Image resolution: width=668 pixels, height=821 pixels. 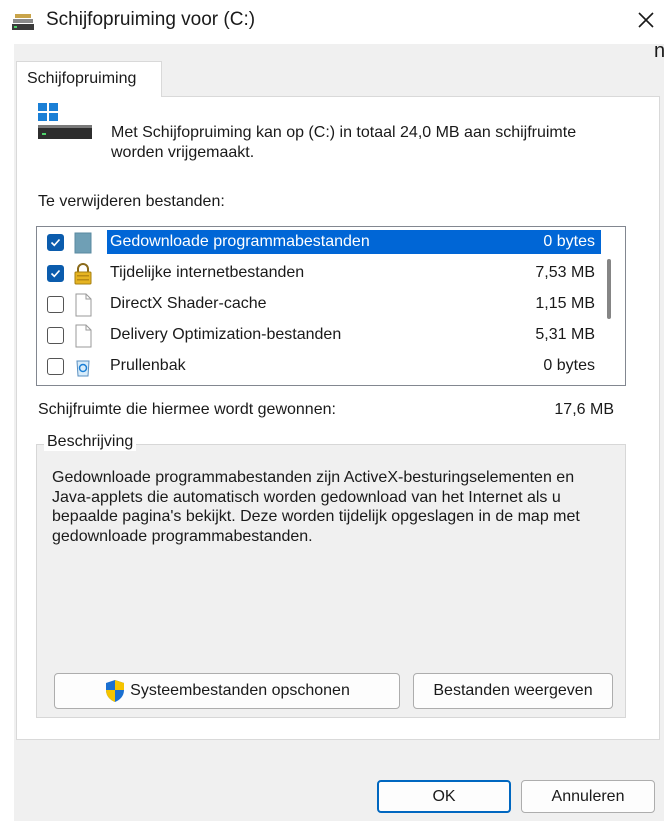 I want to click on list-item: Prullenbak 0 bytes, so click(x=322, y=367).